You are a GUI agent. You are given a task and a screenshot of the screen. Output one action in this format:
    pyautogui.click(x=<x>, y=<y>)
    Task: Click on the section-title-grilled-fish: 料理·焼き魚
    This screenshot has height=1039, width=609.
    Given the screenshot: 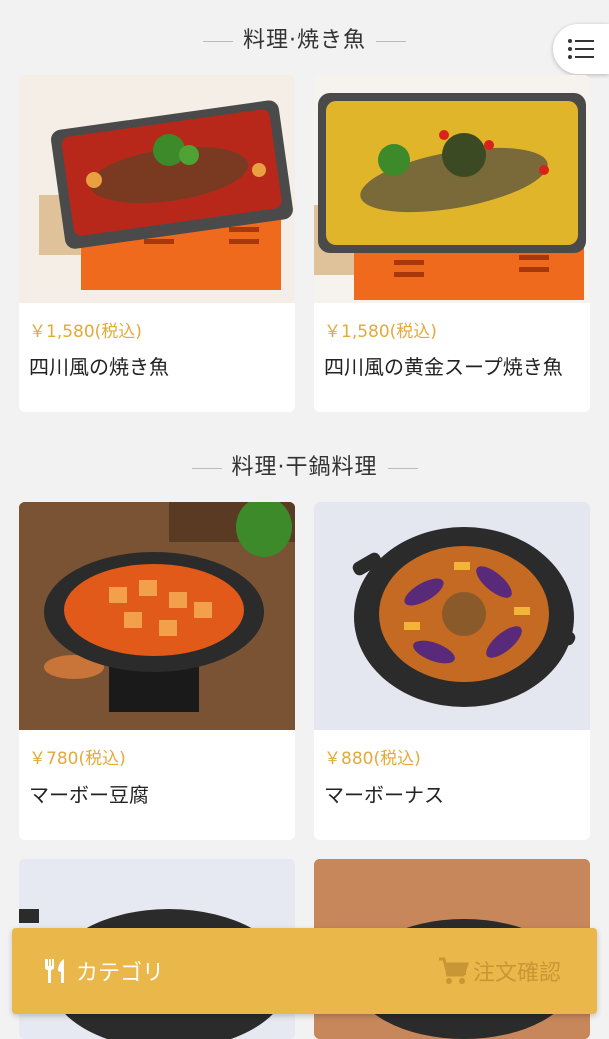 What is the action you would take?
    pyautogui.click(x=304, y=38)
    